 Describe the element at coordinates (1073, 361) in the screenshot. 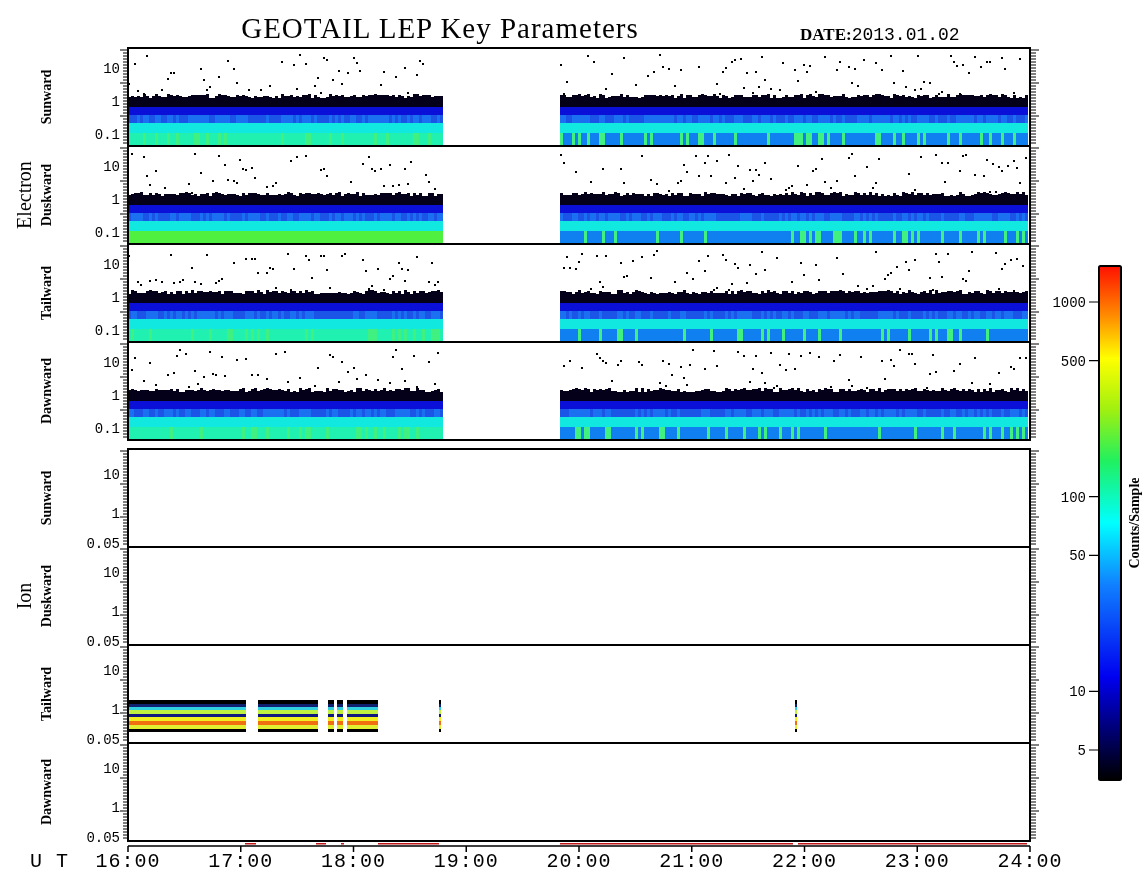

I see `color-scale-tick-label: 500` at that location.